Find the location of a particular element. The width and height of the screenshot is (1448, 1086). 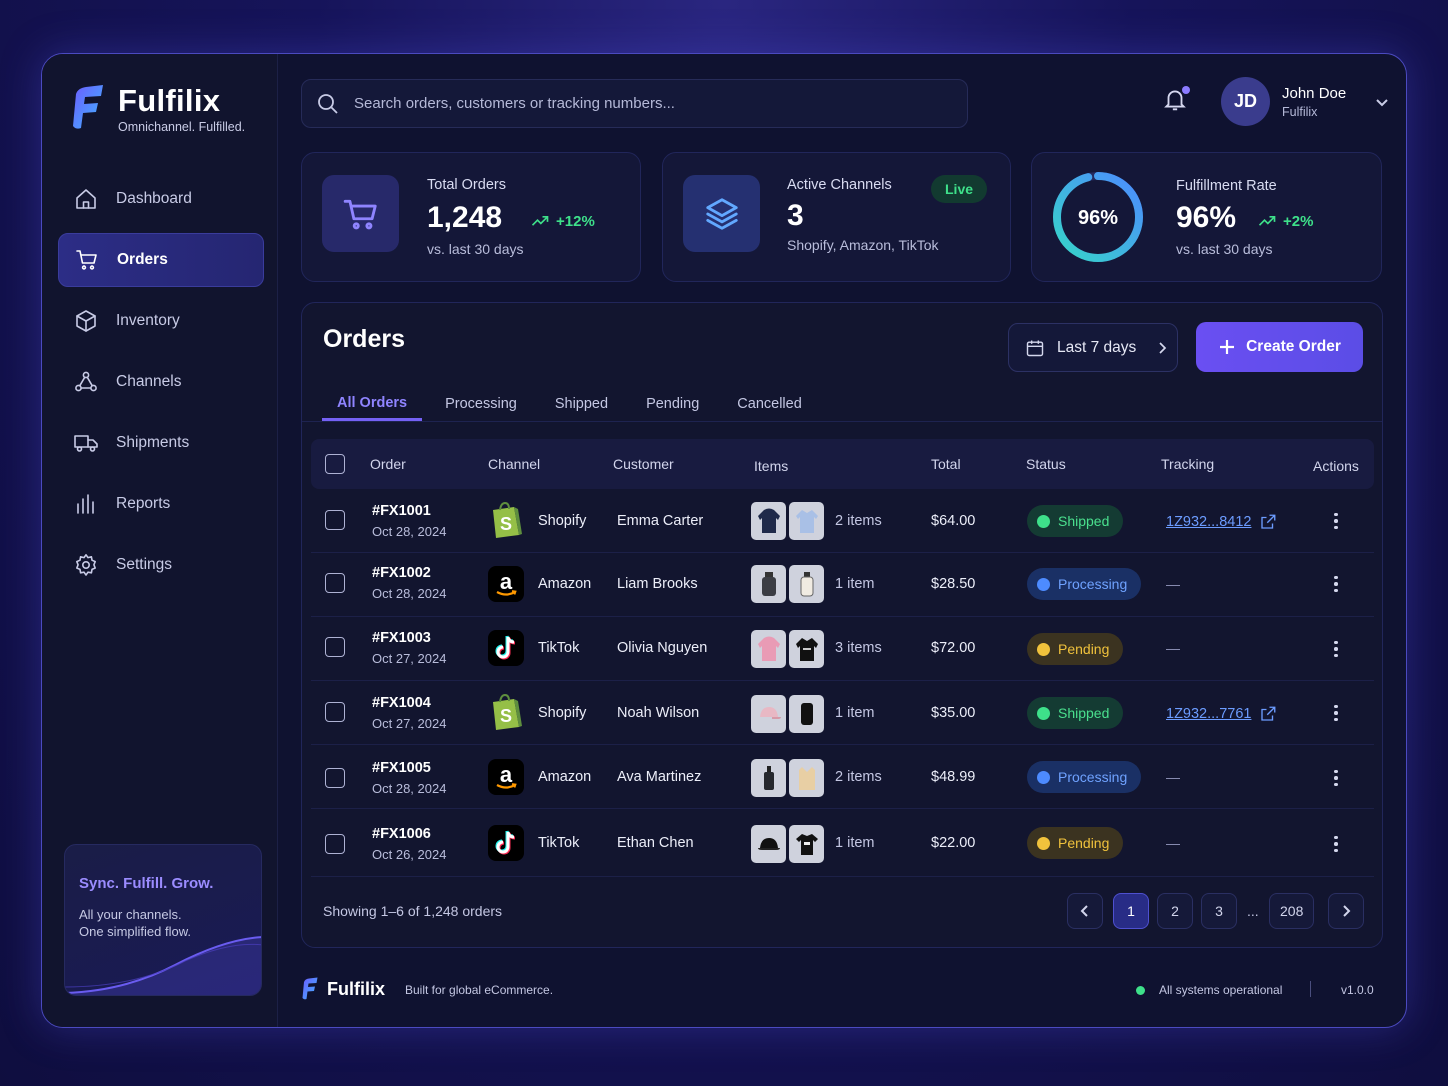

column-header-channel: Channel is located at coordinates (514, 464).